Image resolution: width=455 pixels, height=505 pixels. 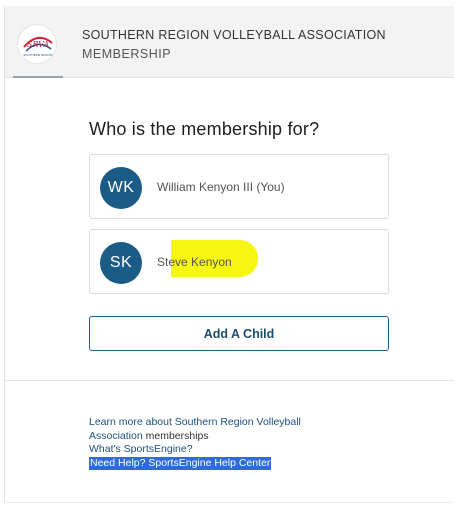 I want to click on page-subtitle: MEMBERSHIP, so click(x=127, y=54).